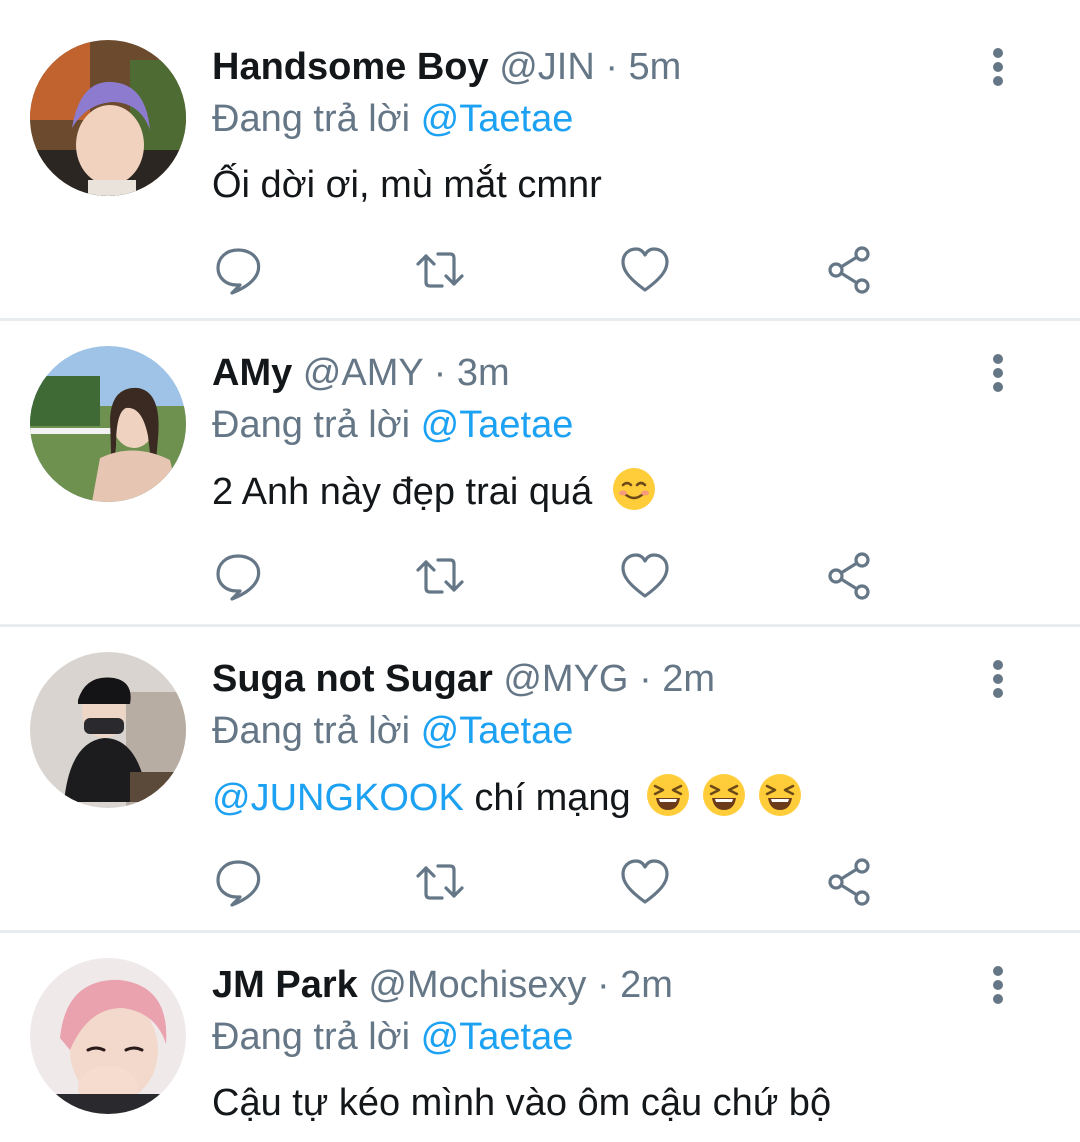 Image resolution: width=1080 pixels, height=1142 pixels. What do you see at coordinates (350, 67) in the screenshot?
I see `display-name: Handsome Boy` at bounding box center [350, 67].